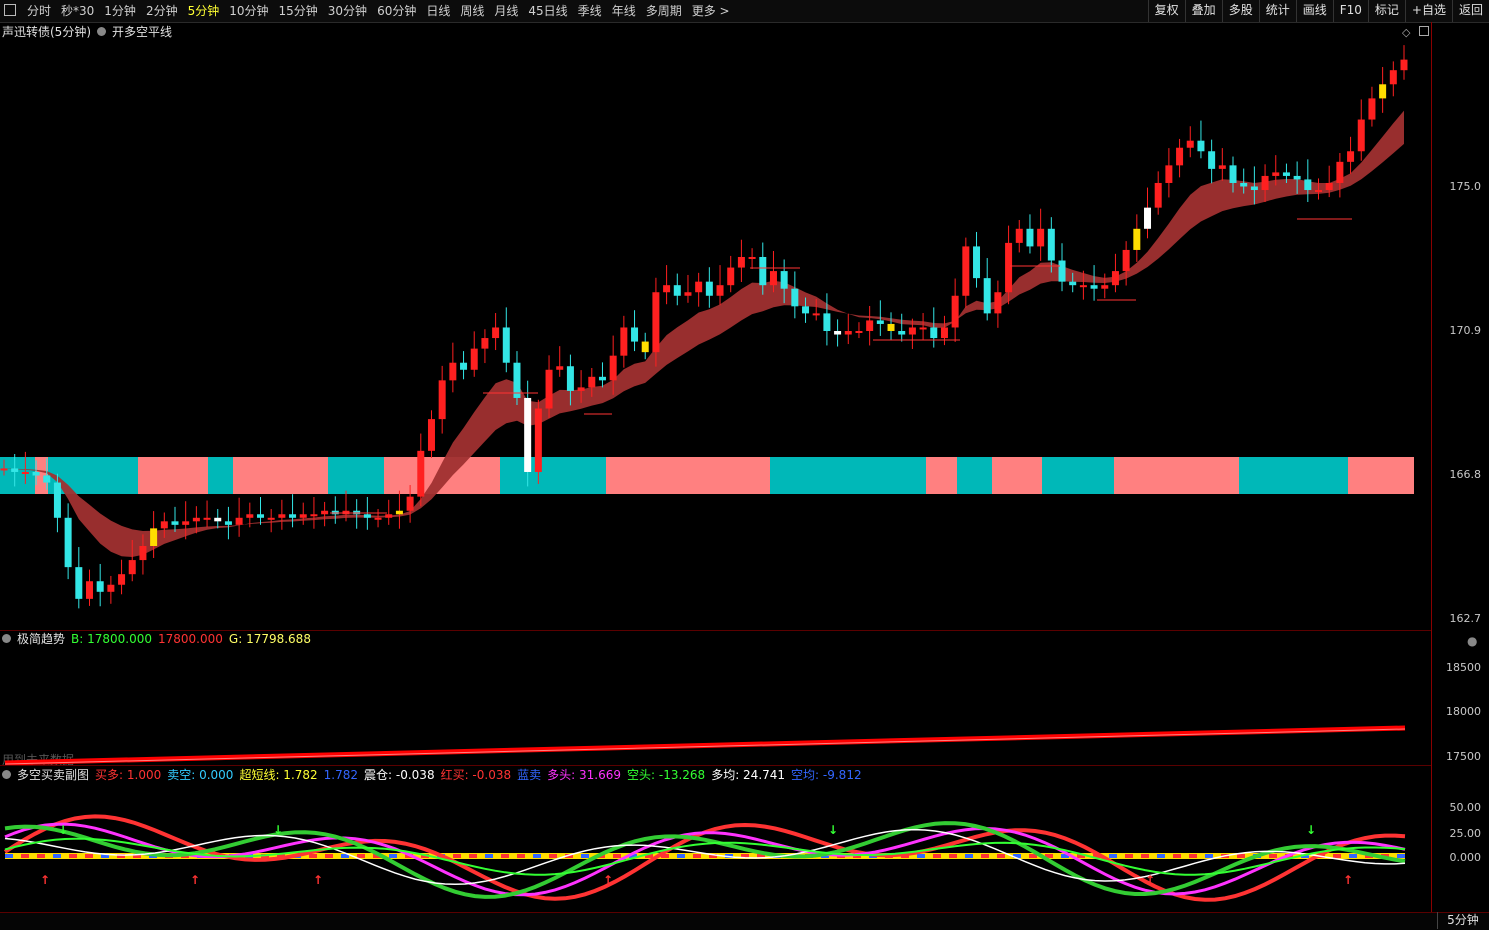  I want to click on bs-stat-4: 震仓: -0.038, so click(399, 775).